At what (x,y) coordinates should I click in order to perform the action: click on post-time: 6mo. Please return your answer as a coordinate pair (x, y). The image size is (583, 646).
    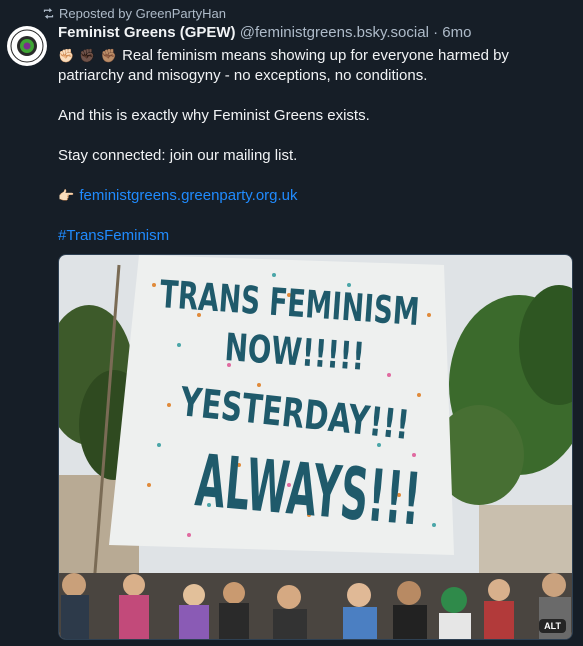
    Looking at the image, I should click on (456, 32).